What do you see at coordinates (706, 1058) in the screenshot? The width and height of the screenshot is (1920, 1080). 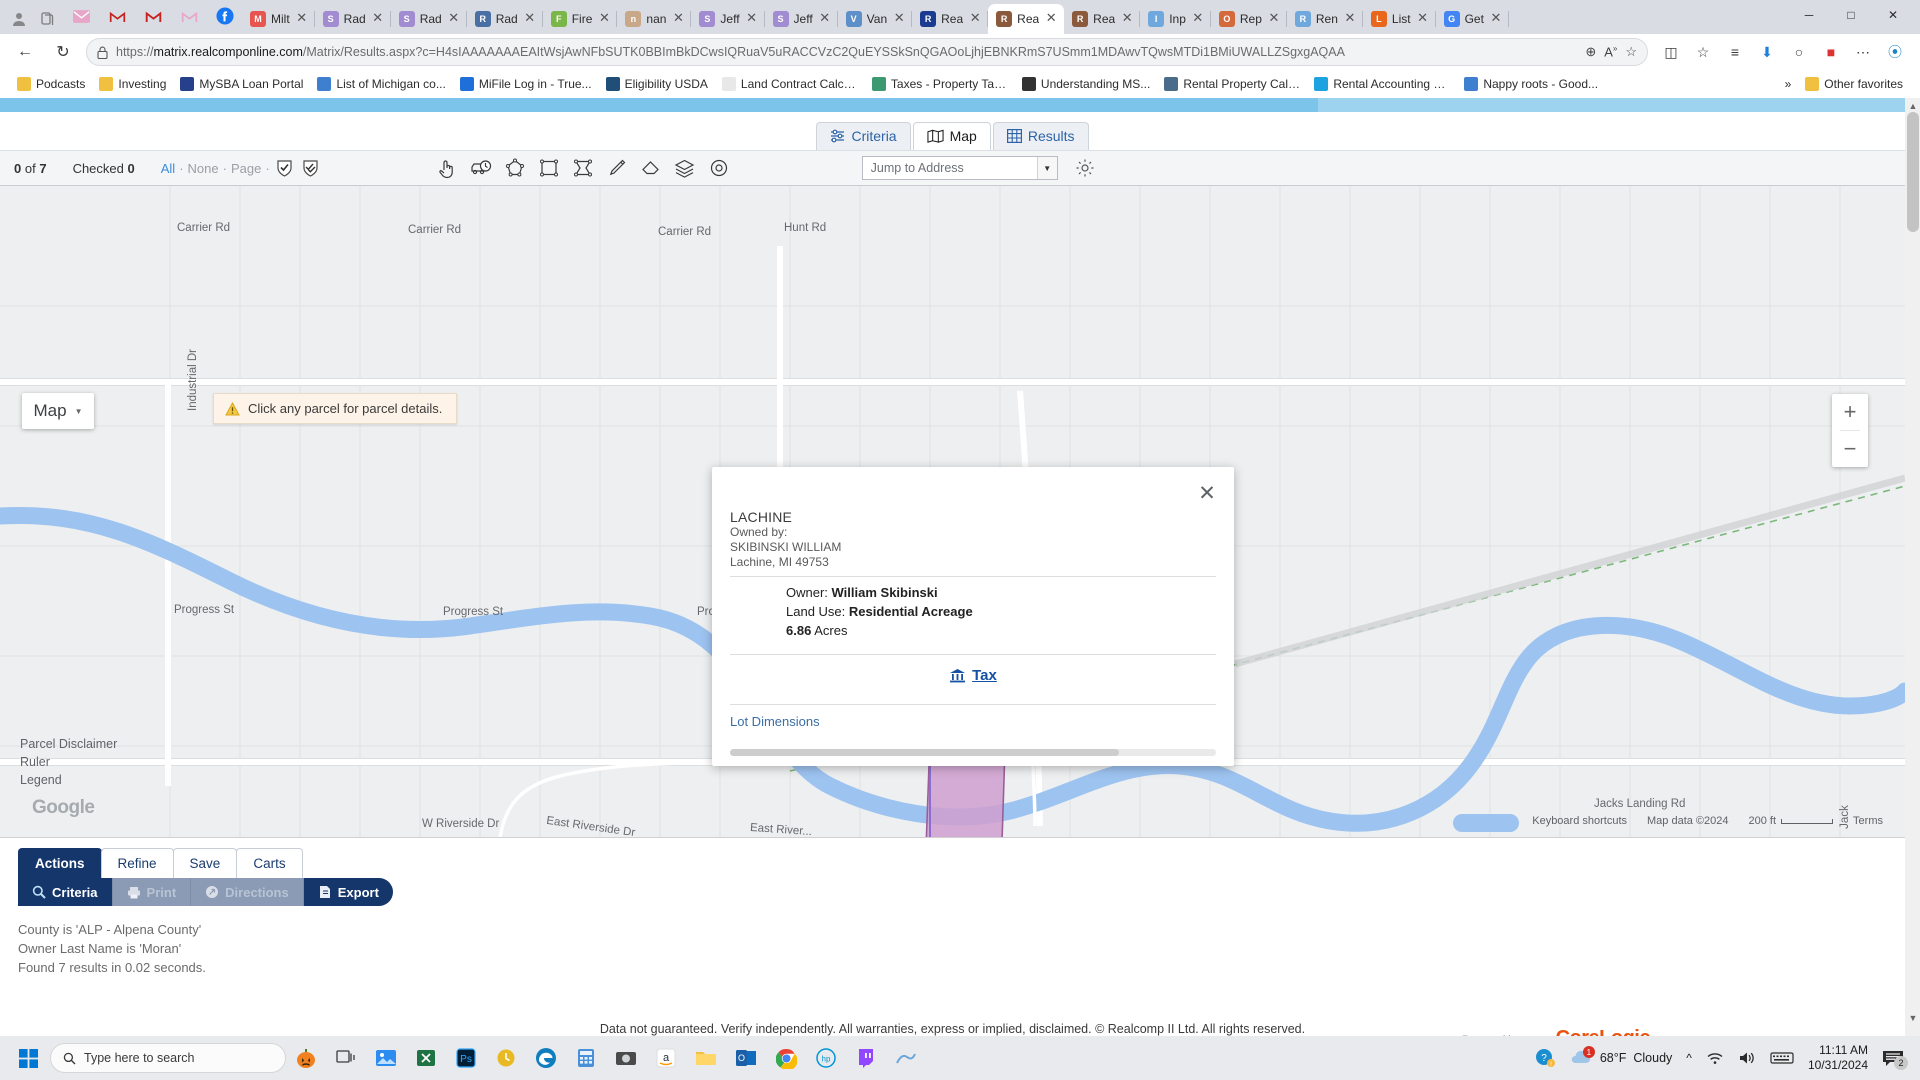 I see `folder-icon` at bounding box center [706, 1058].